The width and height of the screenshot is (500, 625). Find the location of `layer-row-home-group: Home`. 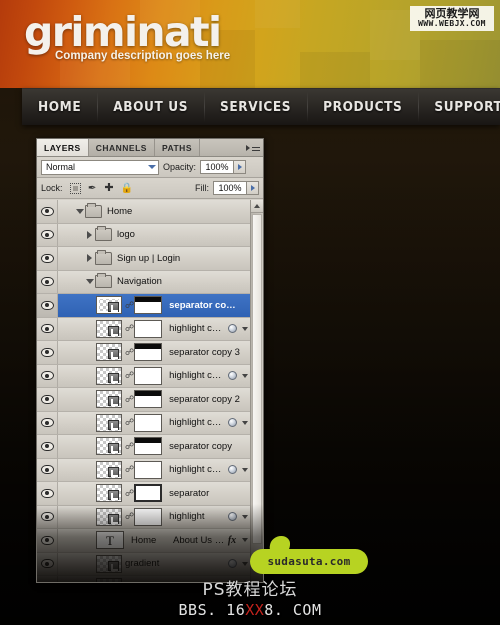

layer-row-home-group: Home is located at coordinates (150, 212).